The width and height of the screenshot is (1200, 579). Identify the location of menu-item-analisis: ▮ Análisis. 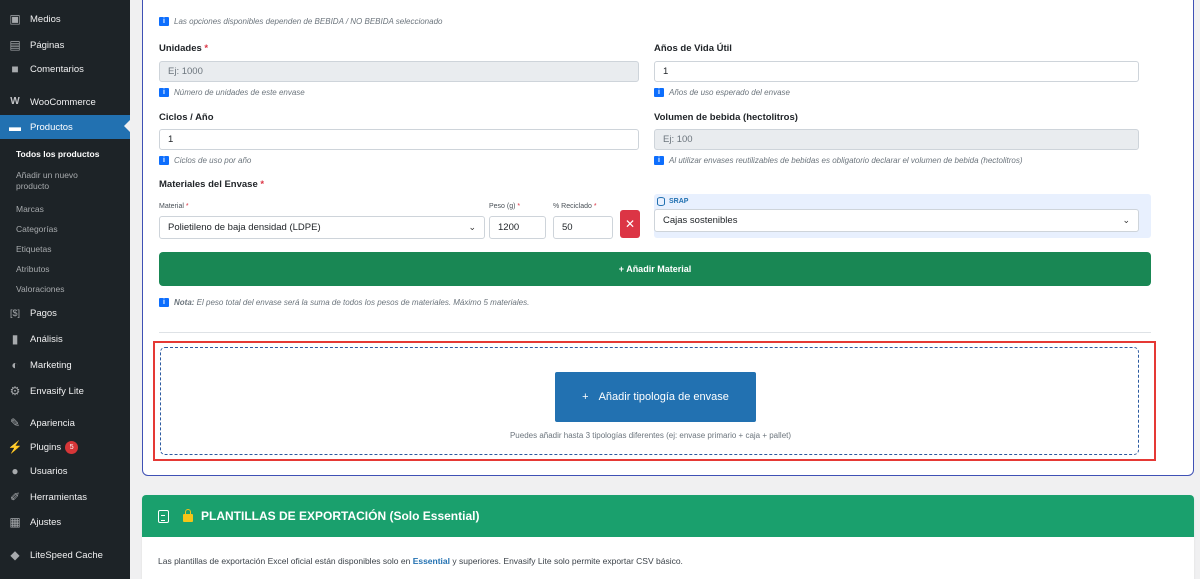
(65, 339).